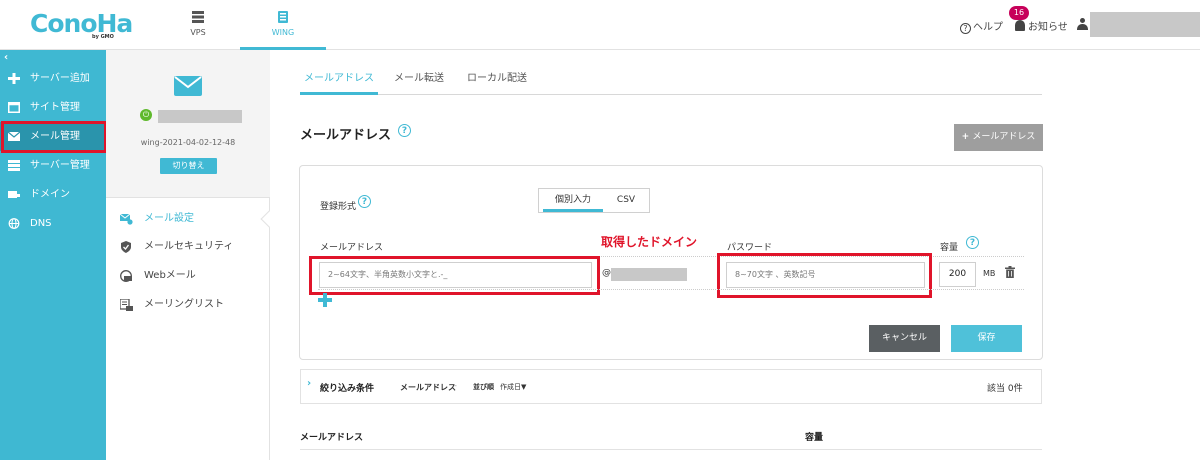 Image resolution: width=1200 pixels, height=460 pixels. Describe the element at coordinates (309, 383) in the screenshot. I see `chevron-right-icon: ›` at that location.